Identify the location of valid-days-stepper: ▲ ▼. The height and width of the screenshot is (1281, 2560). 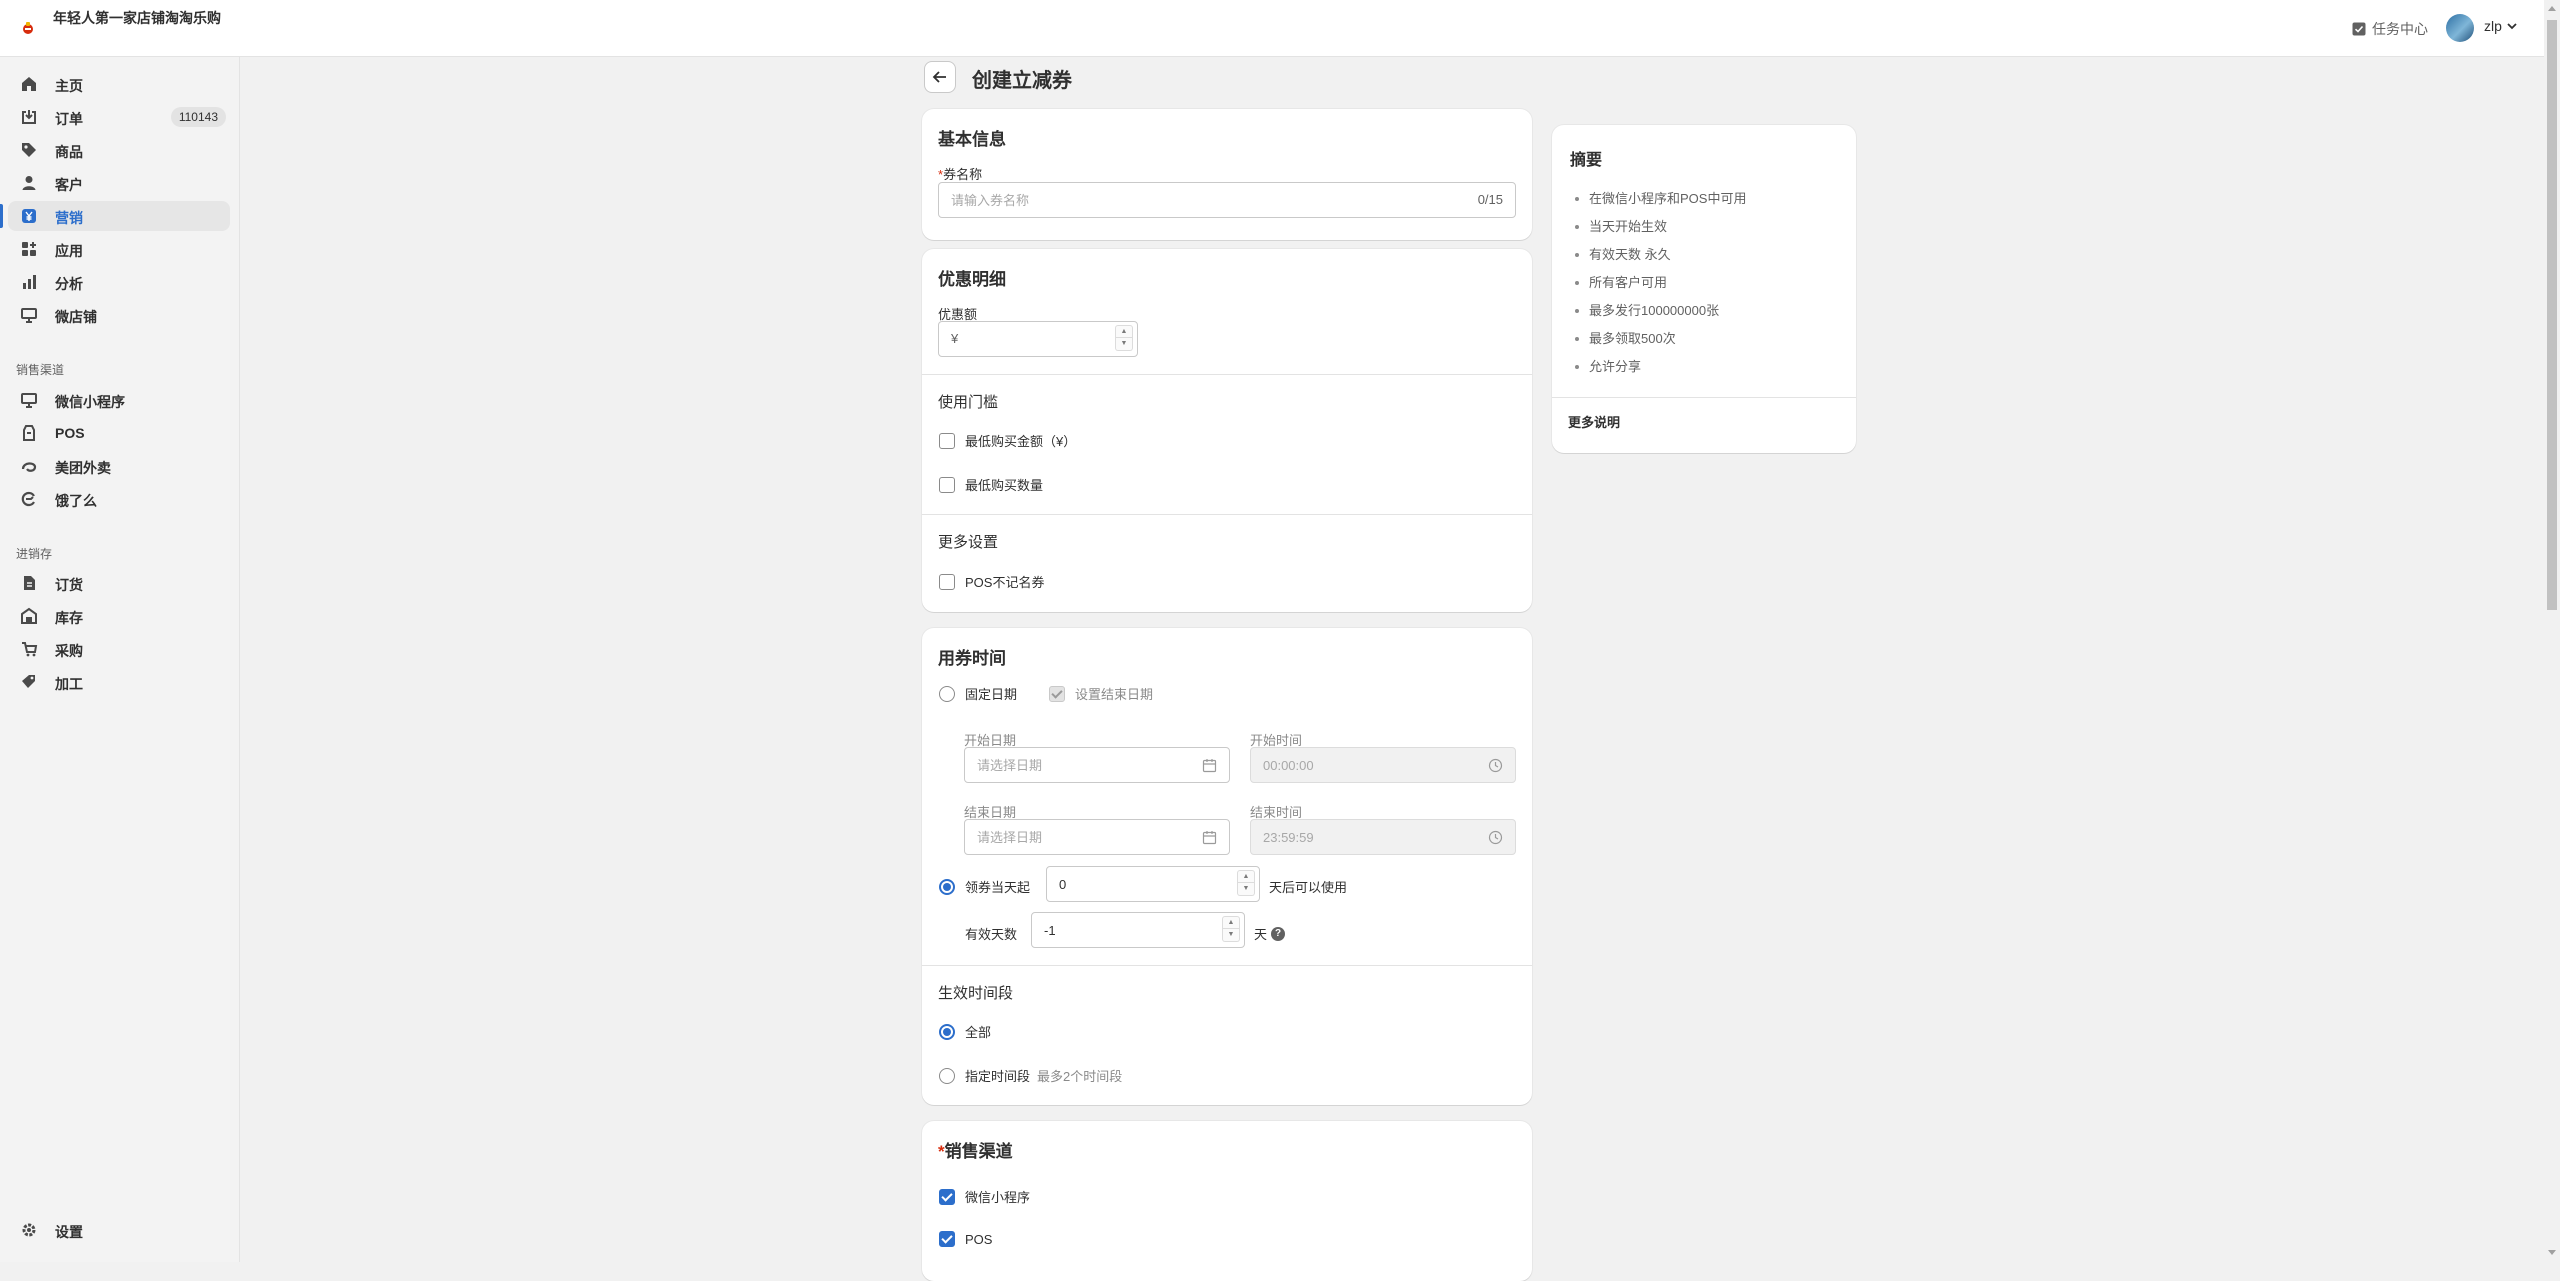
(1231, 930).